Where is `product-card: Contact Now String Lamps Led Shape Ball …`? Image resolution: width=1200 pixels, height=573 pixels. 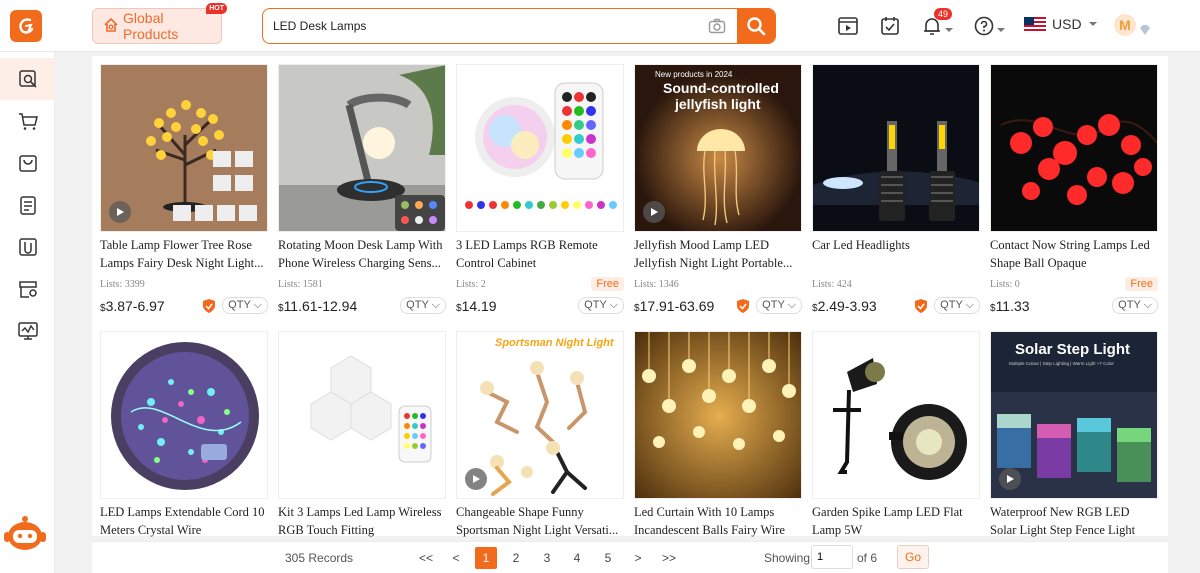
product-card: Contact Now String Lamps Led Shape Ball … is located at coordinates (1074, 189).